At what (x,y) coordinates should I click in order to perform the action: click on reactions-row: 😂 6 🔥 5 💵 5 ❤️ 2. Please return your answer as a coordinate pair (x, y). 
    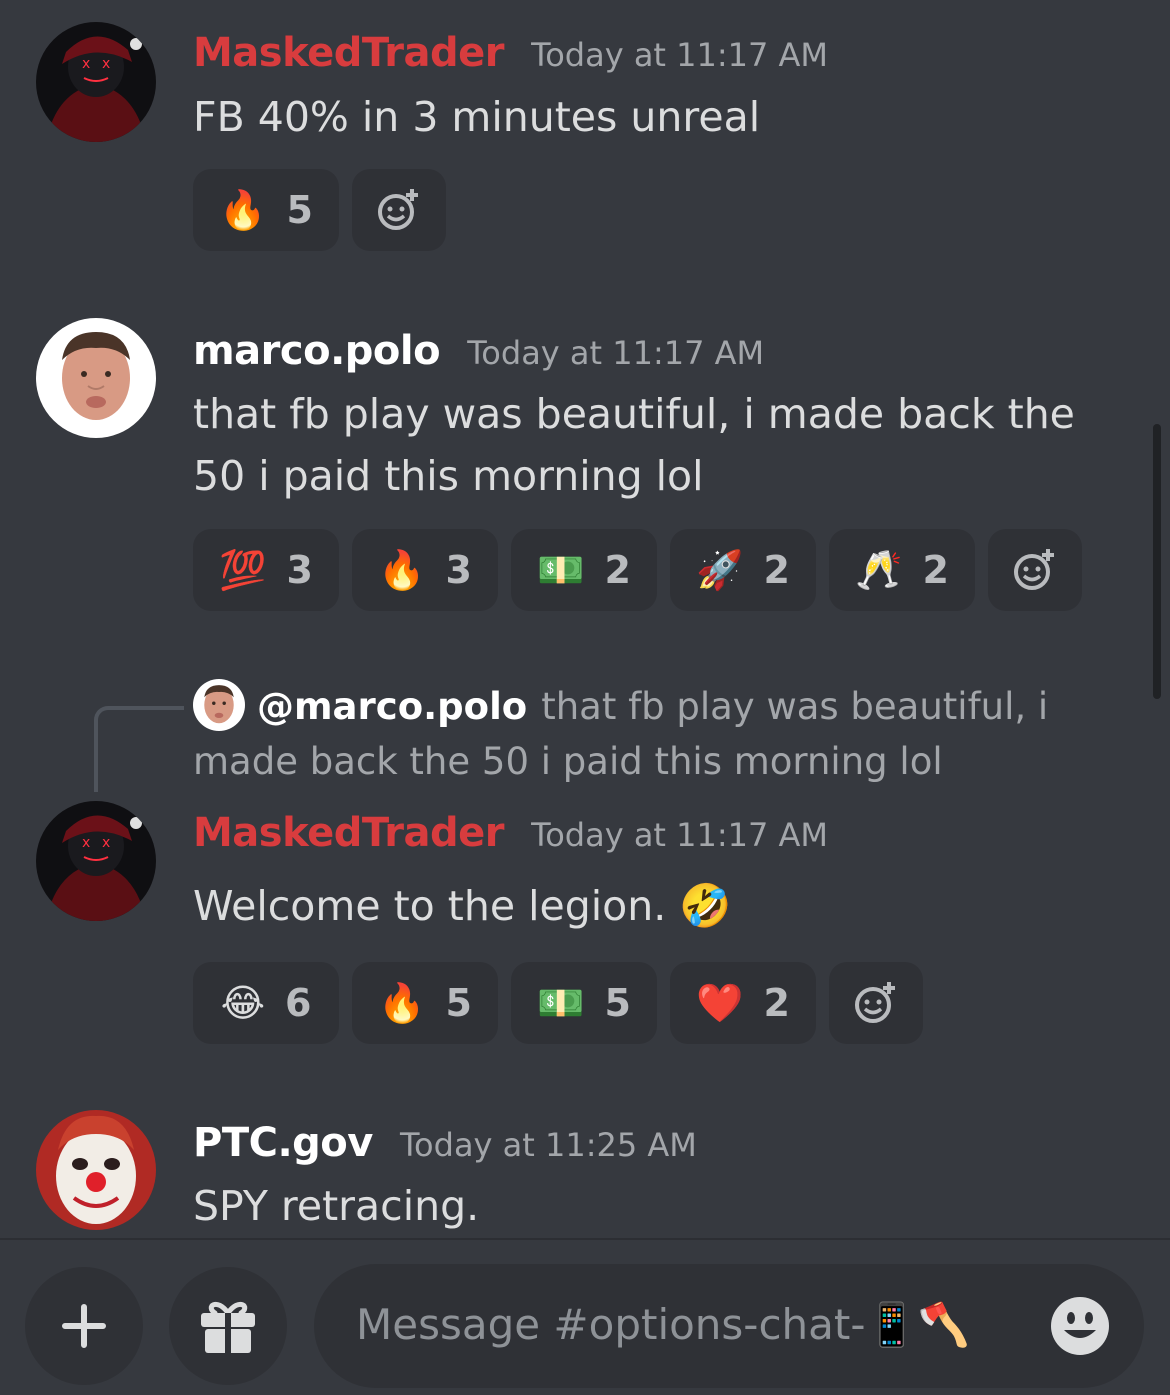
    Looking at the image, I should click on (558, 1003).